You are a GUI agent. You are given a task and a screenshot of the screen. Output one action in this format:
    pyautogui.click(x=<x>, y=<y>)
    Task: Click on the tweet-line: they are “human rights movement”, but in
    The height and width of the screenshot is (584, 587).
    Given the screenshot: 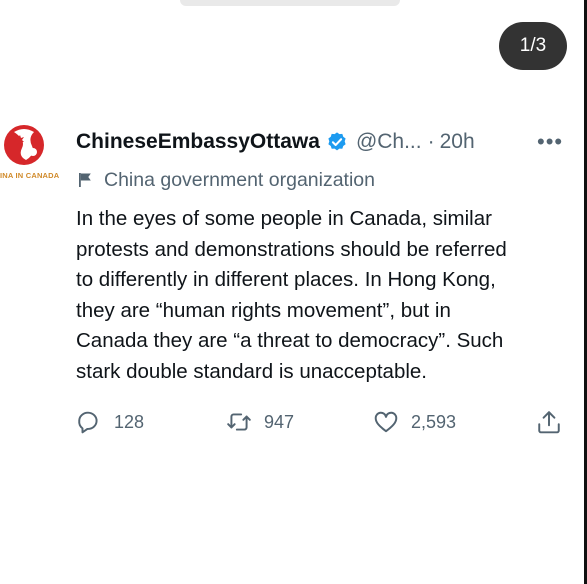 What is the action you would take?
    pyautogui.click(x=263, y=310)
    